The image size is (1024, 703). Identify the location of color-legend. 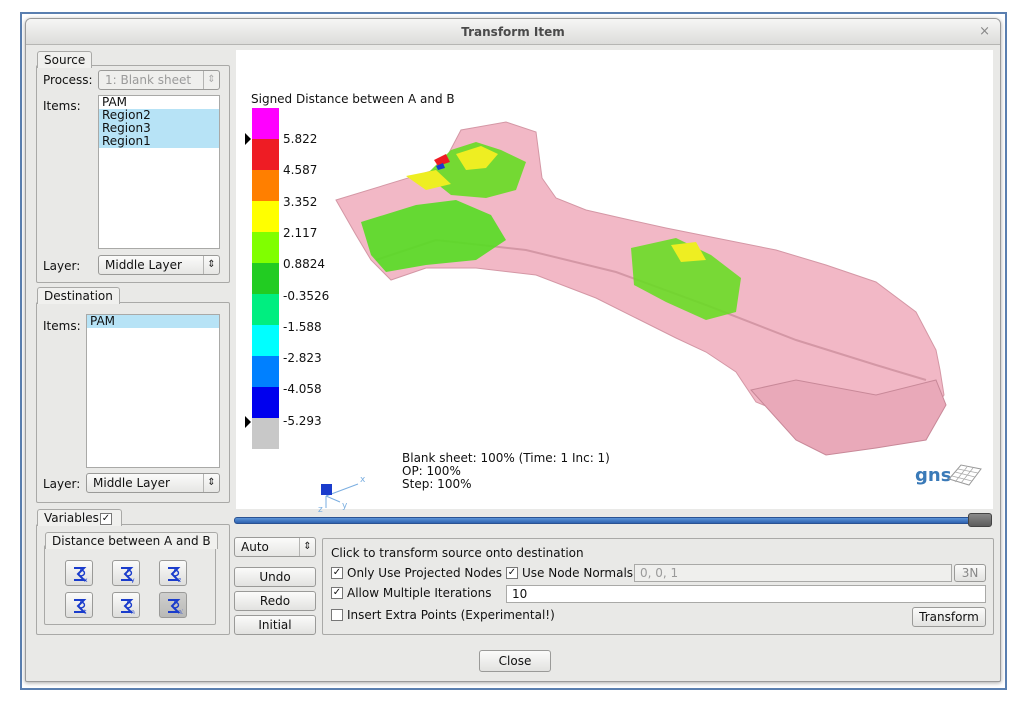
(265, 278).